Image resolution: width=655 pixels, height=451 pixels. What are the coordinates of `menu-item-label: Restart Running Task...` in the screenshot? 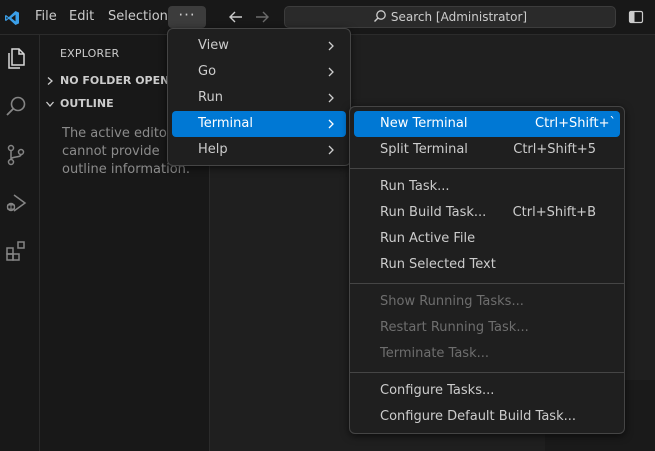 It's located at (454, 327).